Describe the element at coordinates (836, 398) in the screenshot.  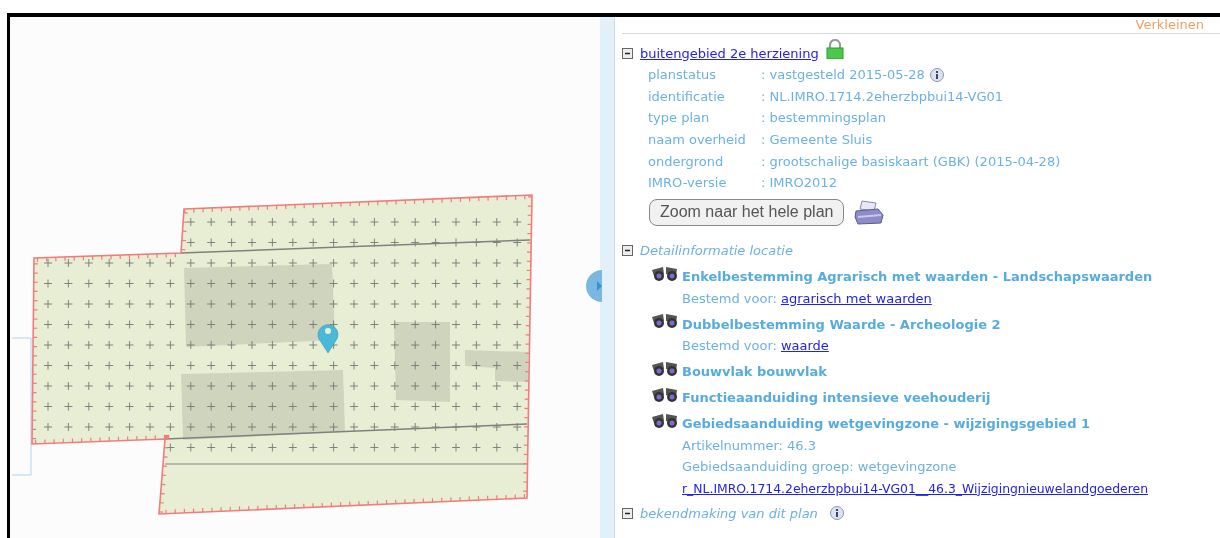
I see `item-title: Functieaanduiding intensieve veehouderij` at that location.